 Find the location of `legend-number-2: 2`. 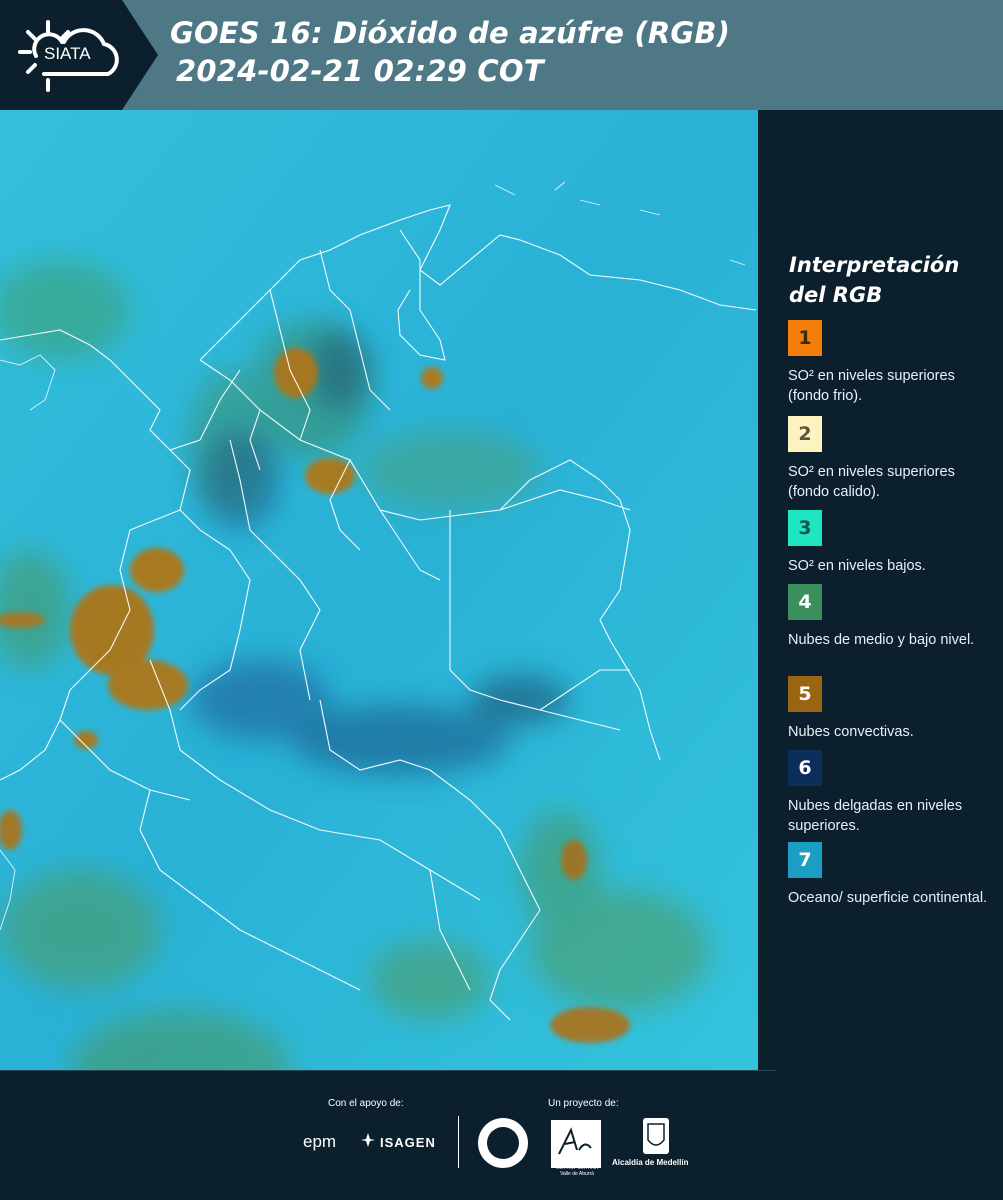

legend-number-2: 2 is located at coordinates (805, 434).